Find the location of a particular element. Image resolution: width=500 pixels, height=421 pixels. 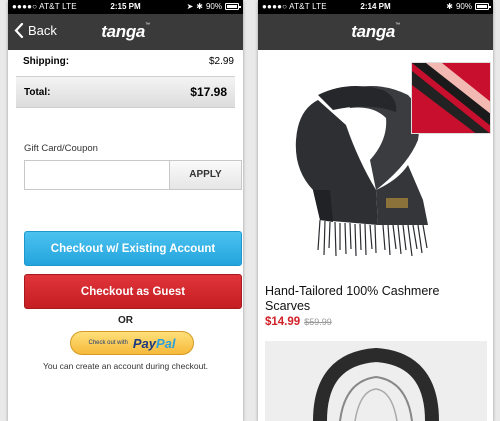

color-swatch is located at coordinates (451, 98).